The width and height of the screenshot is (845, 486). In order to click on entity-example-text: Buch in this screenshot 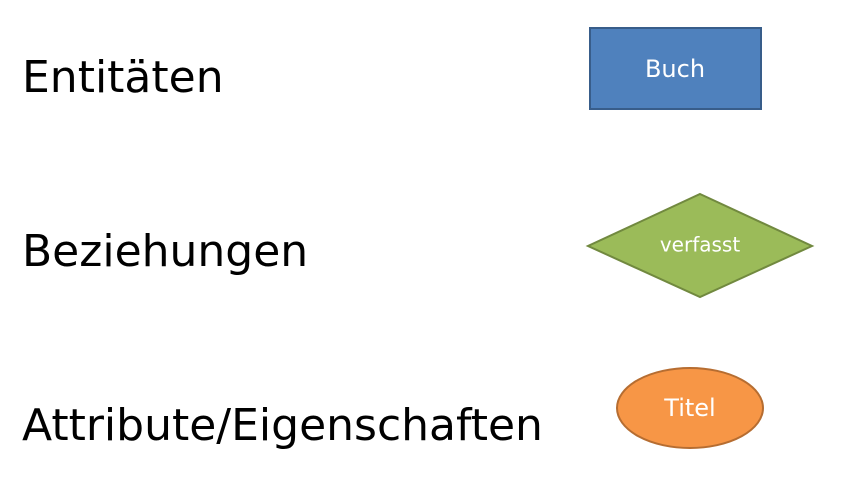, I will do `click(675, 69)`.